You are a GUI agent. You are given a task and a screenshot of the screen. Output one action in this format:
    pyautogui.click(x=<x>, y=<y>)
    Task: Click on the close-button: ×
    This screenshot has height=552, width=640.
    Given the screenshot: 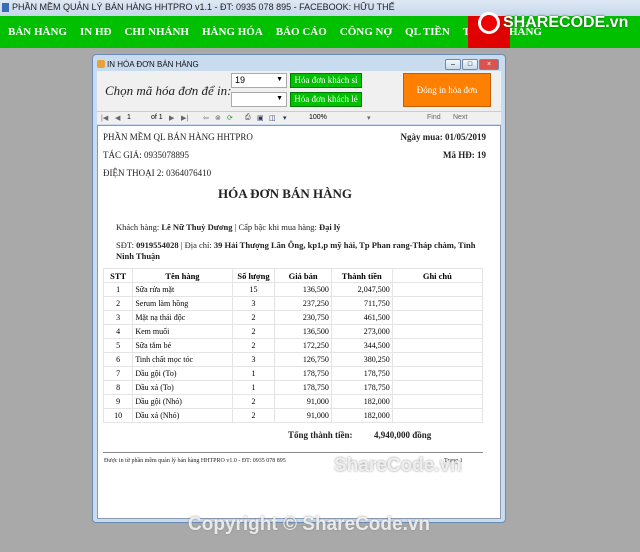 What is the action you would take?
    pyautogui.click(x=489, y=64)
    